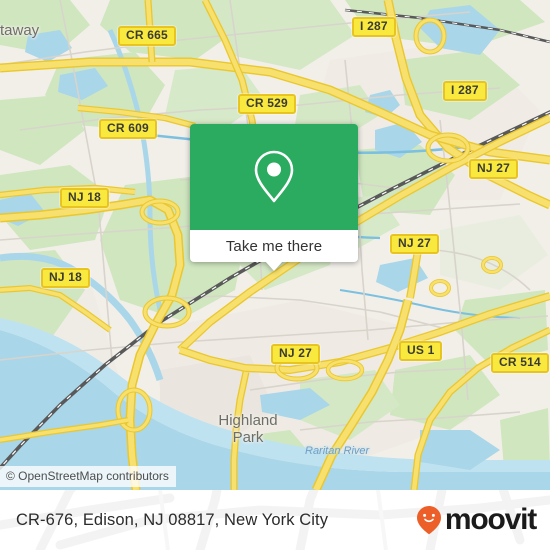  Describe the element at coordinates (520, 363) in the screenshot. I see `road-shield-cr-514: CR 514` at that location.